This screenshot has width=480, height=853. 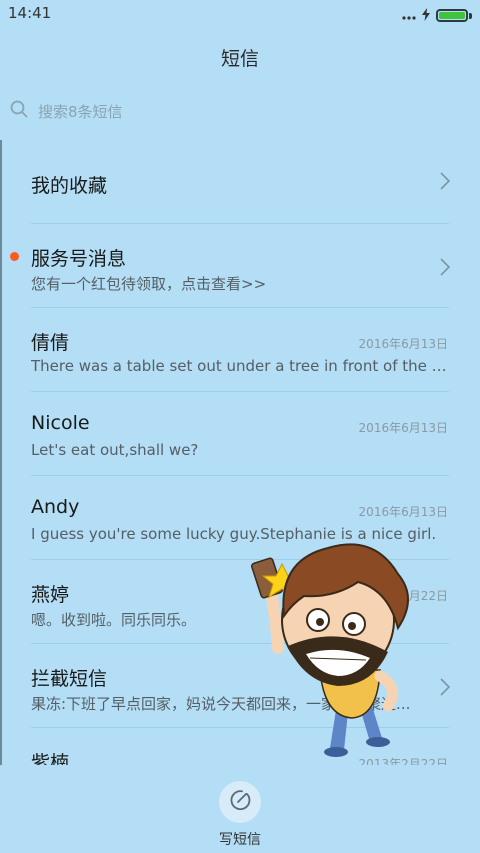 What do you see at coordinates (149, 284) in the screenshot?
I see `conversation-preview: 您有一个红包待领取，点击查看>>` at bounding box center [149, 284].